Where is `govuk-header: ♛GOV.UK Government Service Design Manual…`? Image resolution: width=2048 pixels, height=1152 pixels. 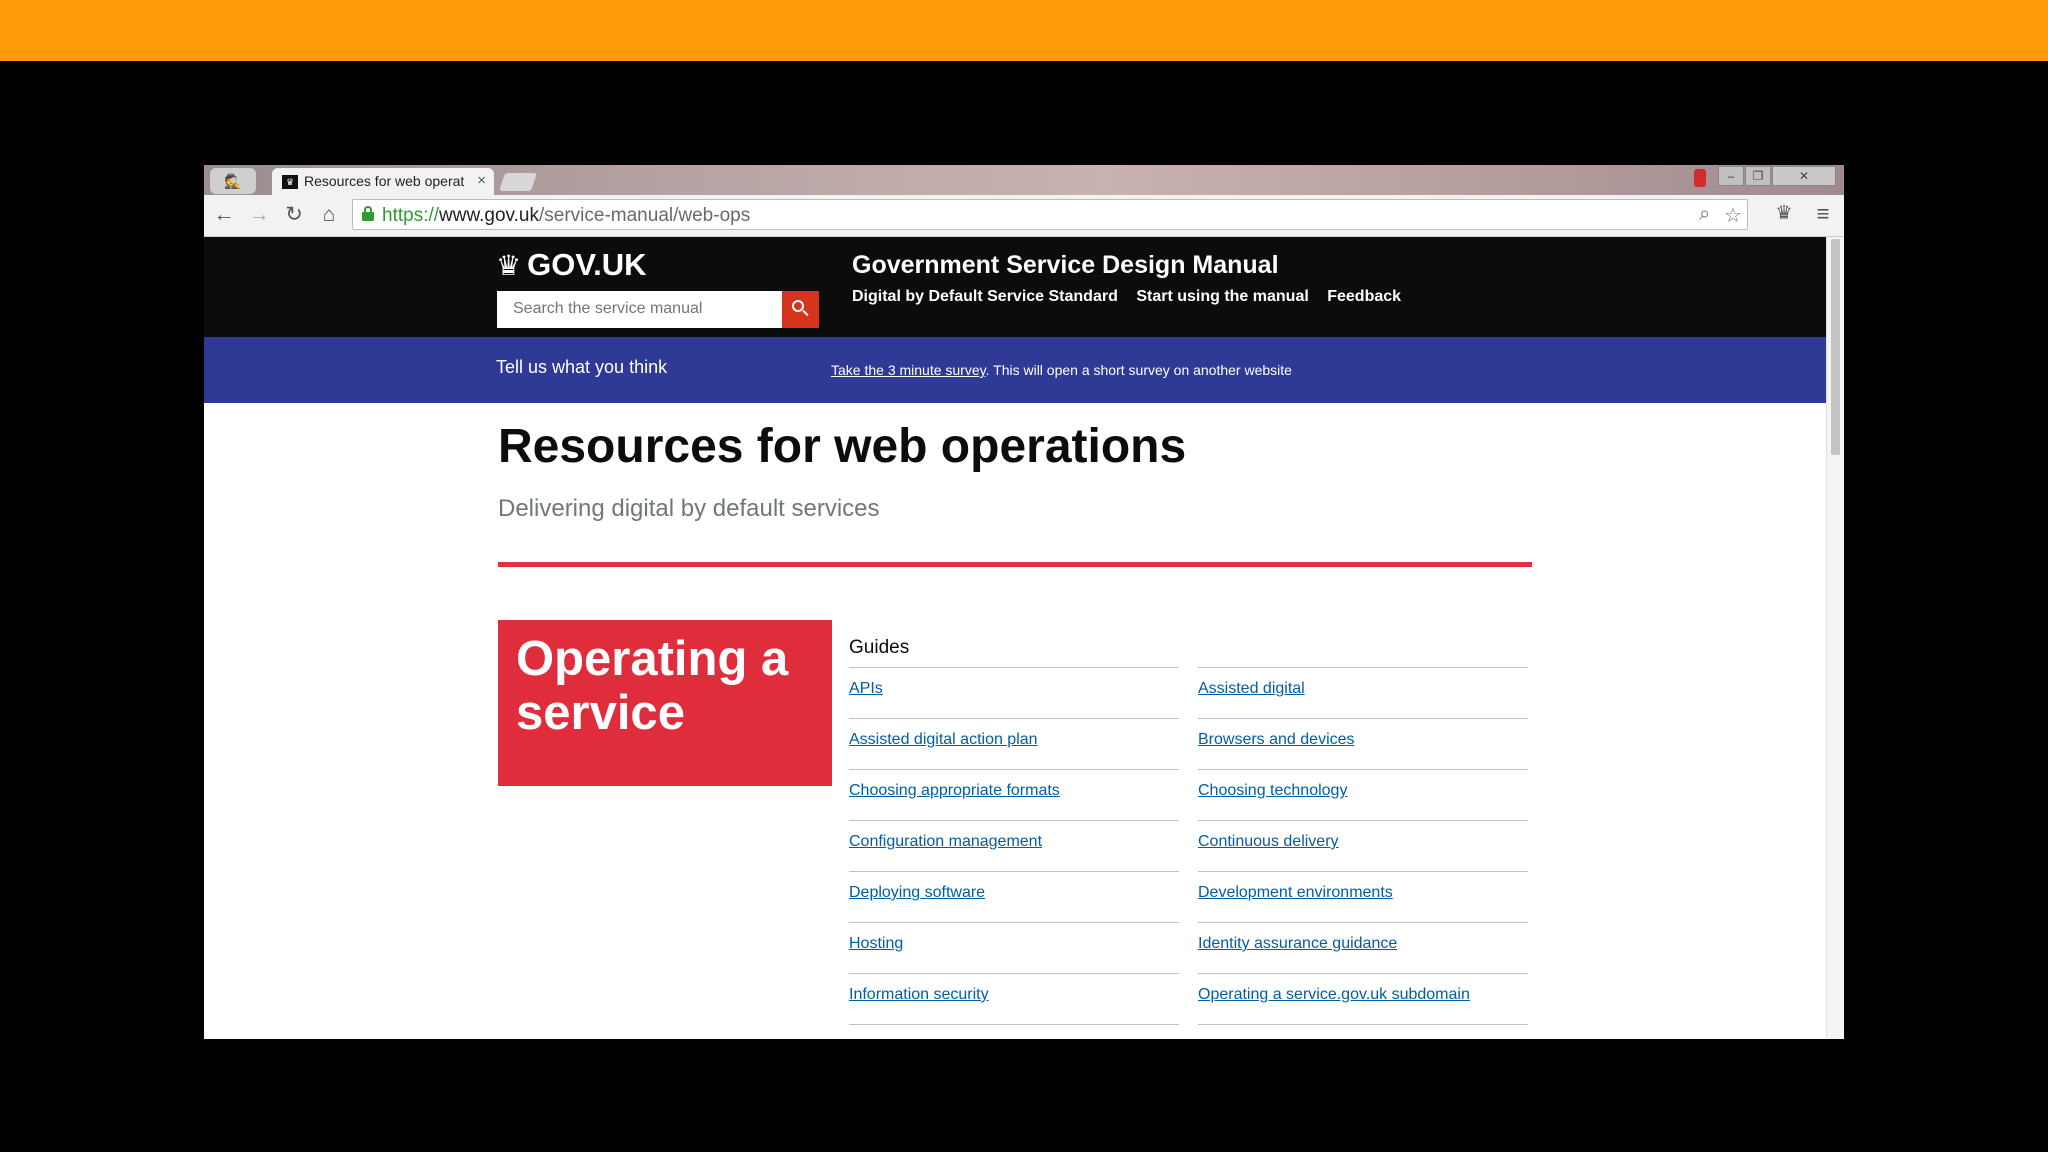
govuk-header: ♛GOV.UK Government Service Design Manual… is located at coordinates (1015, 287).